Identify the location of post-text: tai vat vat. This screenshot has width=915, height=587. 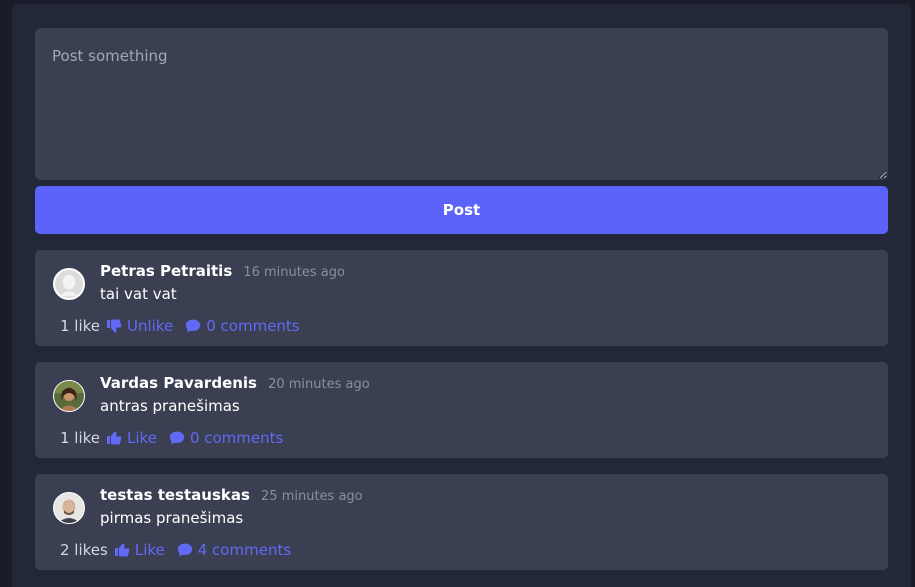
(138, 294).